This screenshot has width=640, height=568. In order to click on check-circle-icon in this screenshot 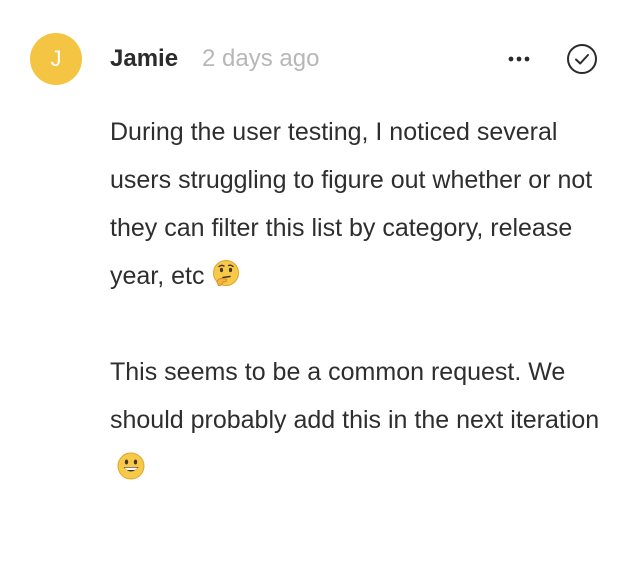, I will do `click(582, 59)`.